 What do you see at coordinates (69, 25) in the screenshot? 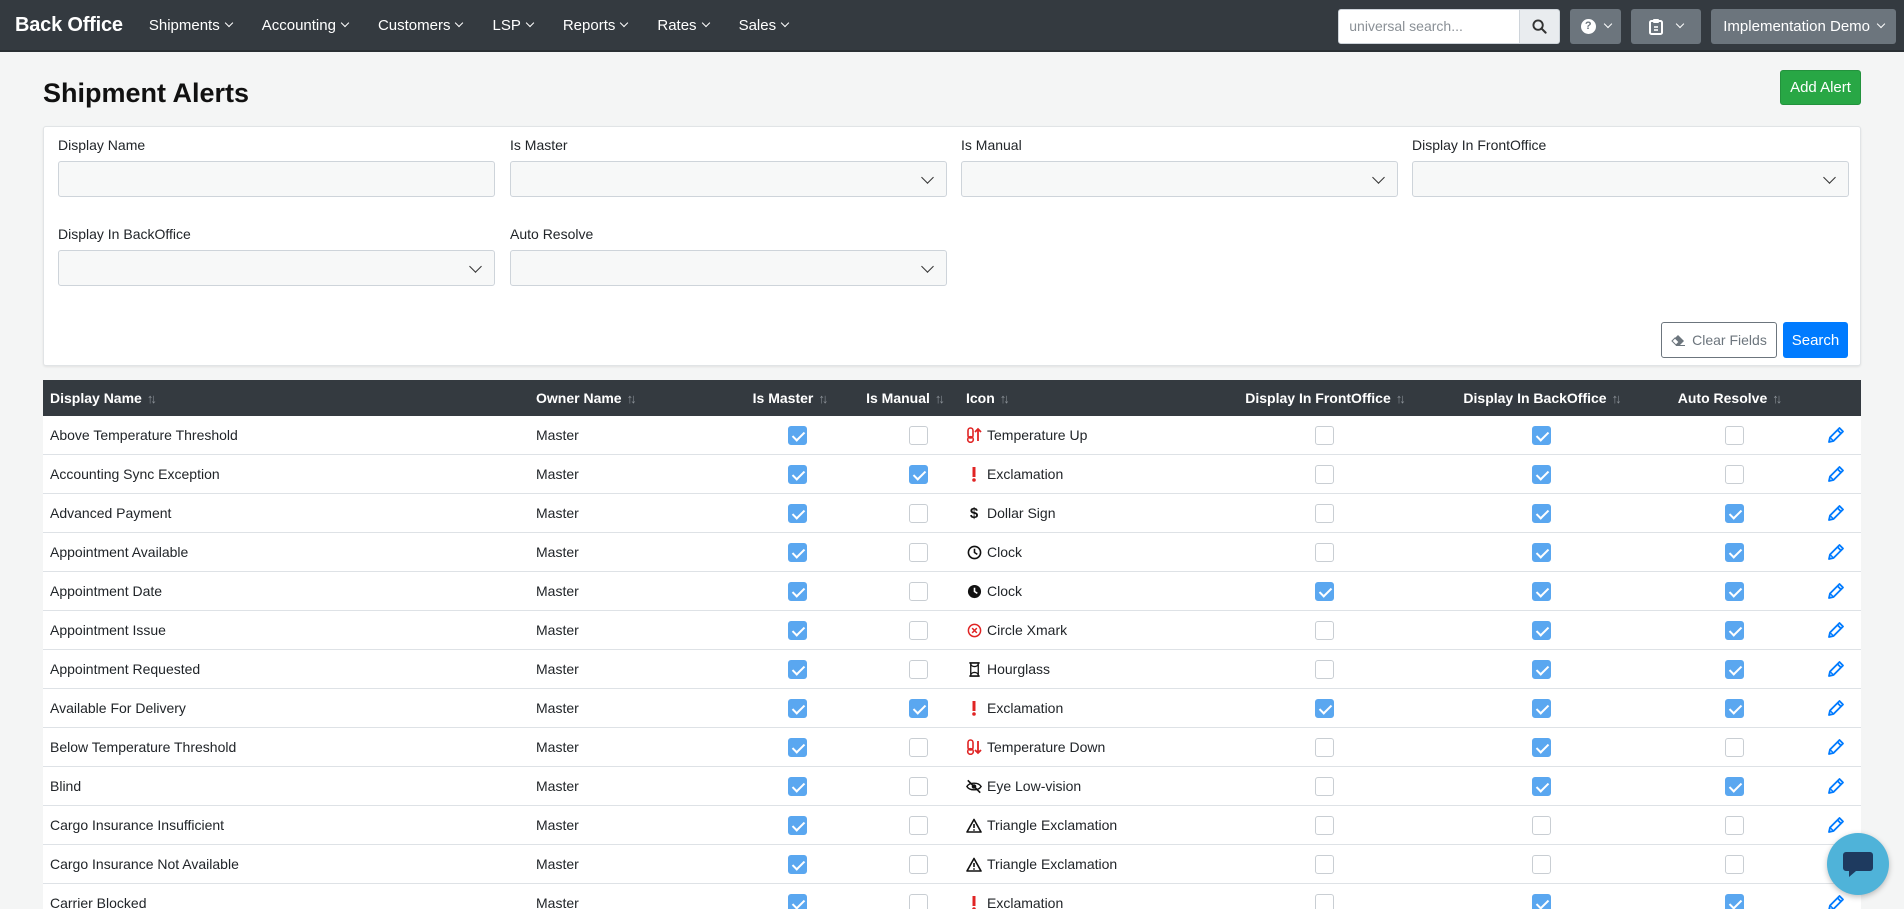
I see `brand-logo: Back Office` at bounding box center [69, 25].